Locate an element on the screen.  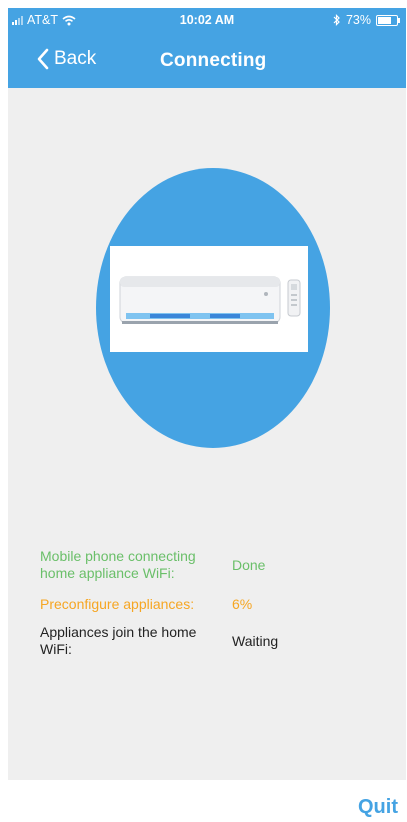
quit-button: Quit is located at coordinates (378, 807).